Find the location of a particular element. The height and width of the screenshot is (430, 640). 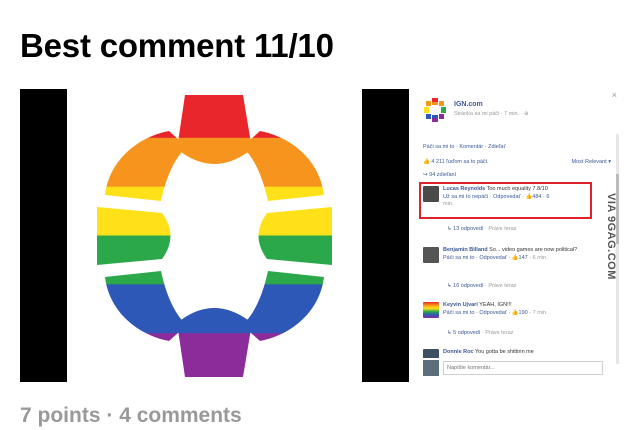

share-icon: ↪ is located at coordinates (425, 175).